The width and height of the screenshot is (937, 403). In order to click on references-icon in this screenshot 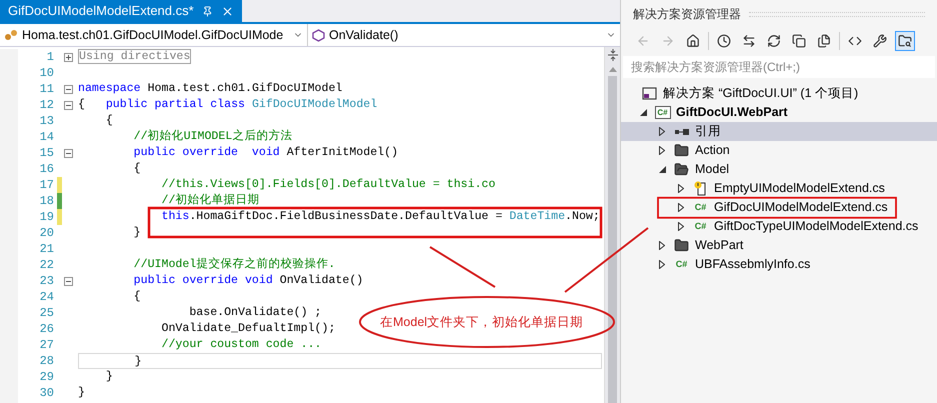, I will do `click(682, 132)`.